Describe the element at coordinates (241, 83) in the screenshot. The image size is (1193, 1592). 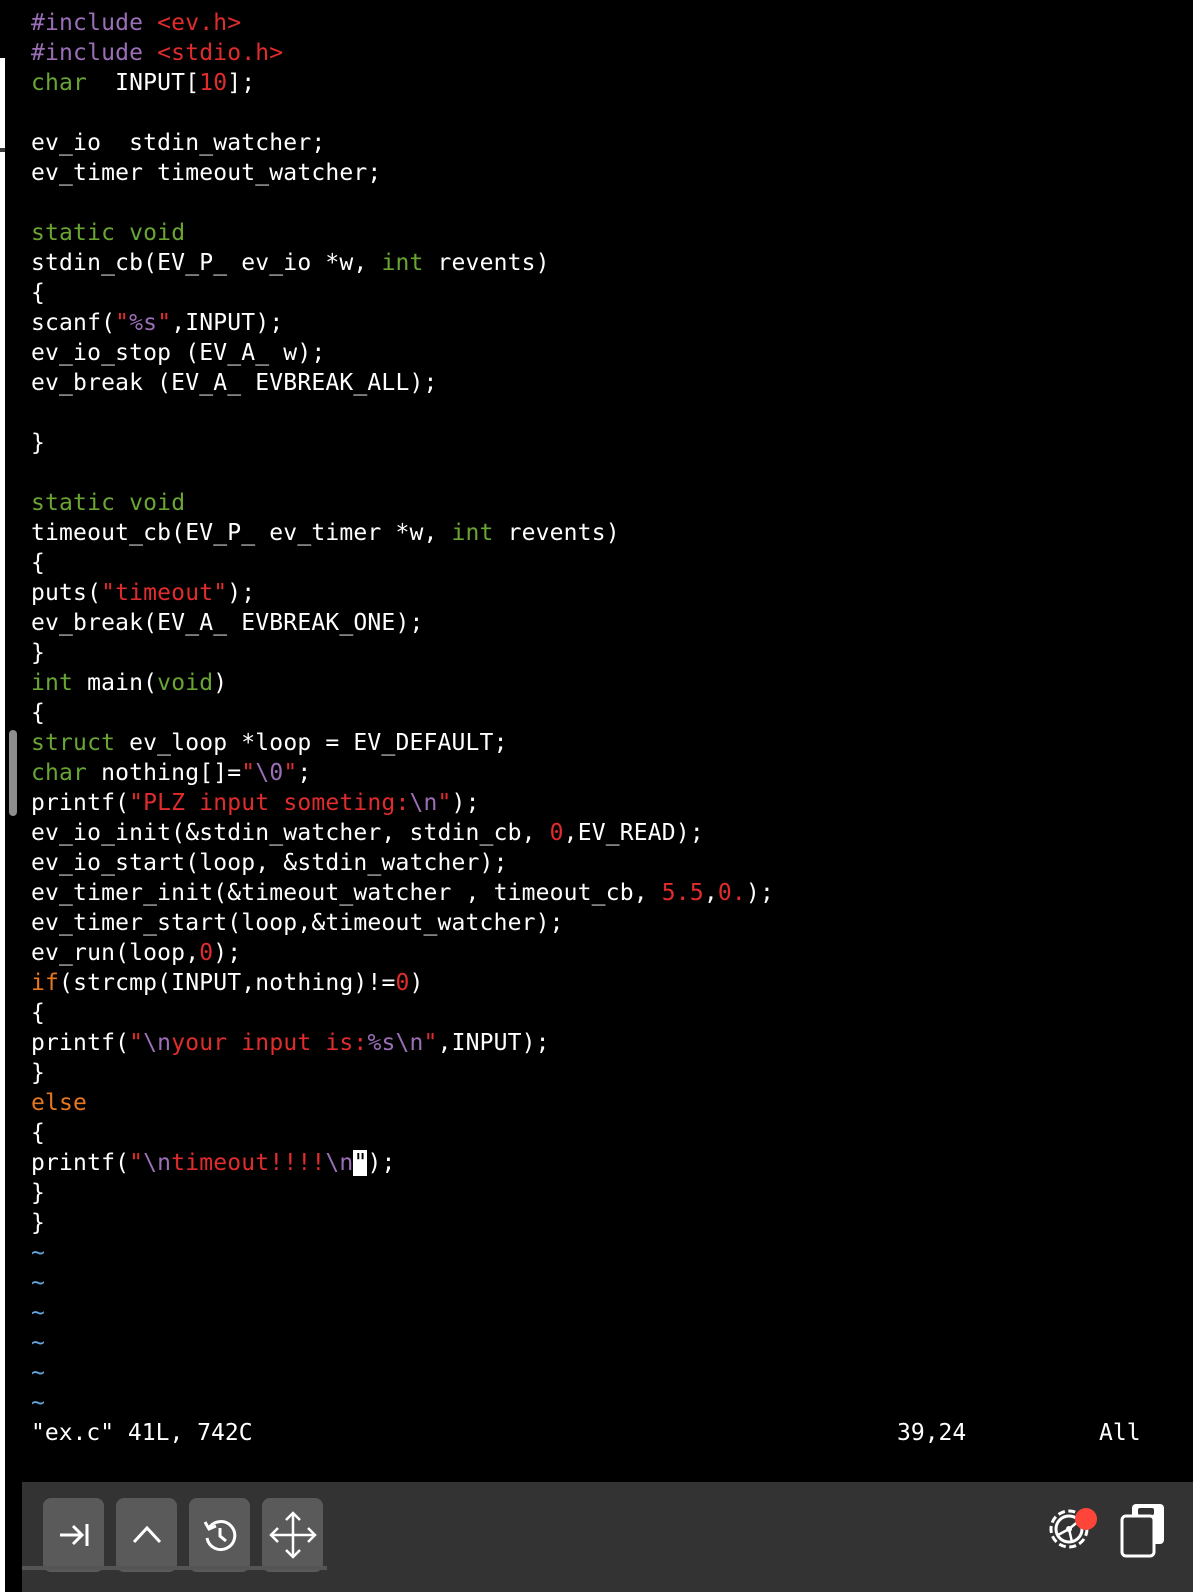
I see `code-token: ];` at that location.